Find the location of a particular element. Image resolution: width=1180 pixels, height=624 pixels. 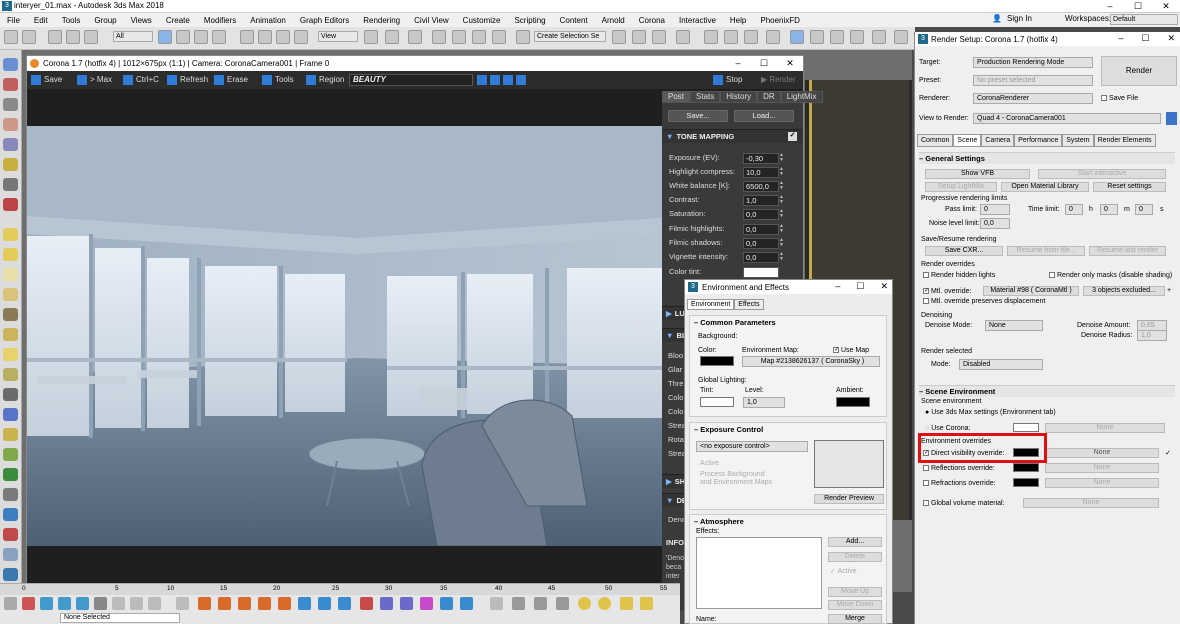

tab-render-elements: Render Elements is located at coordinates (1124, 140).